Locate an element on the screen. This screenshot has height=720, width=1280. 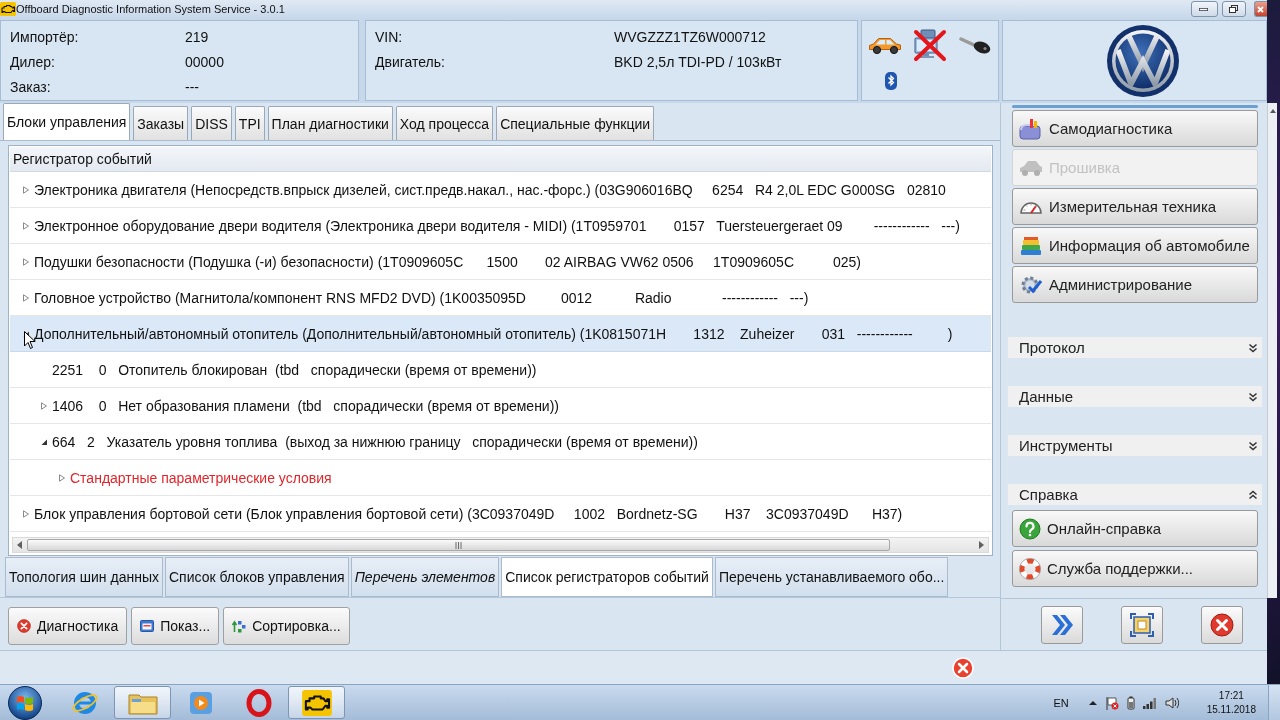
battery-icon is located at coordinates (1130, 702).